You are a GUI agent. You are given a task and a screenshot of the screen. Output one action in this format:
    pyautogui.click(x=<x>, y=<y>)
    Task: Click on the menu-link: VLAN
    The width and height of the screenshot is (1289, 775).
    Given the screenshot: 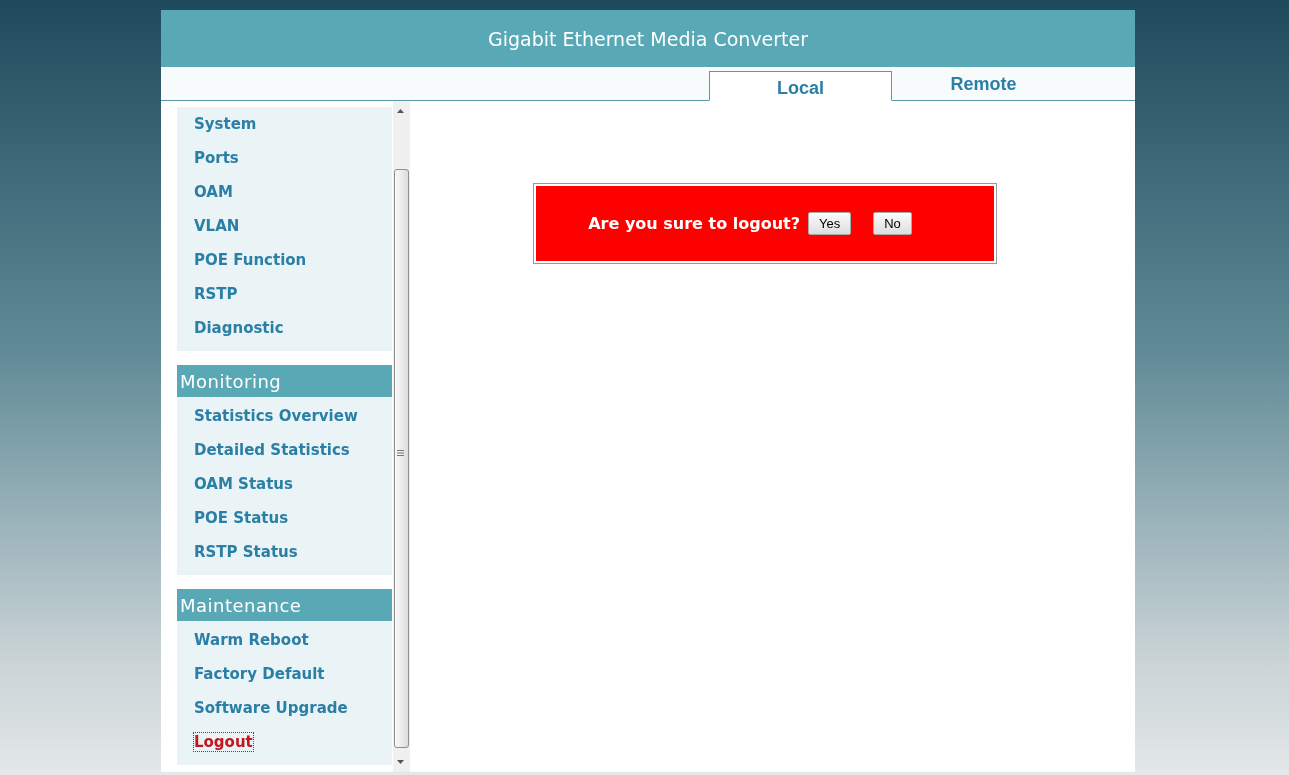 What is the action you would take?
    pyautogui.click(x=217, y=226)
    